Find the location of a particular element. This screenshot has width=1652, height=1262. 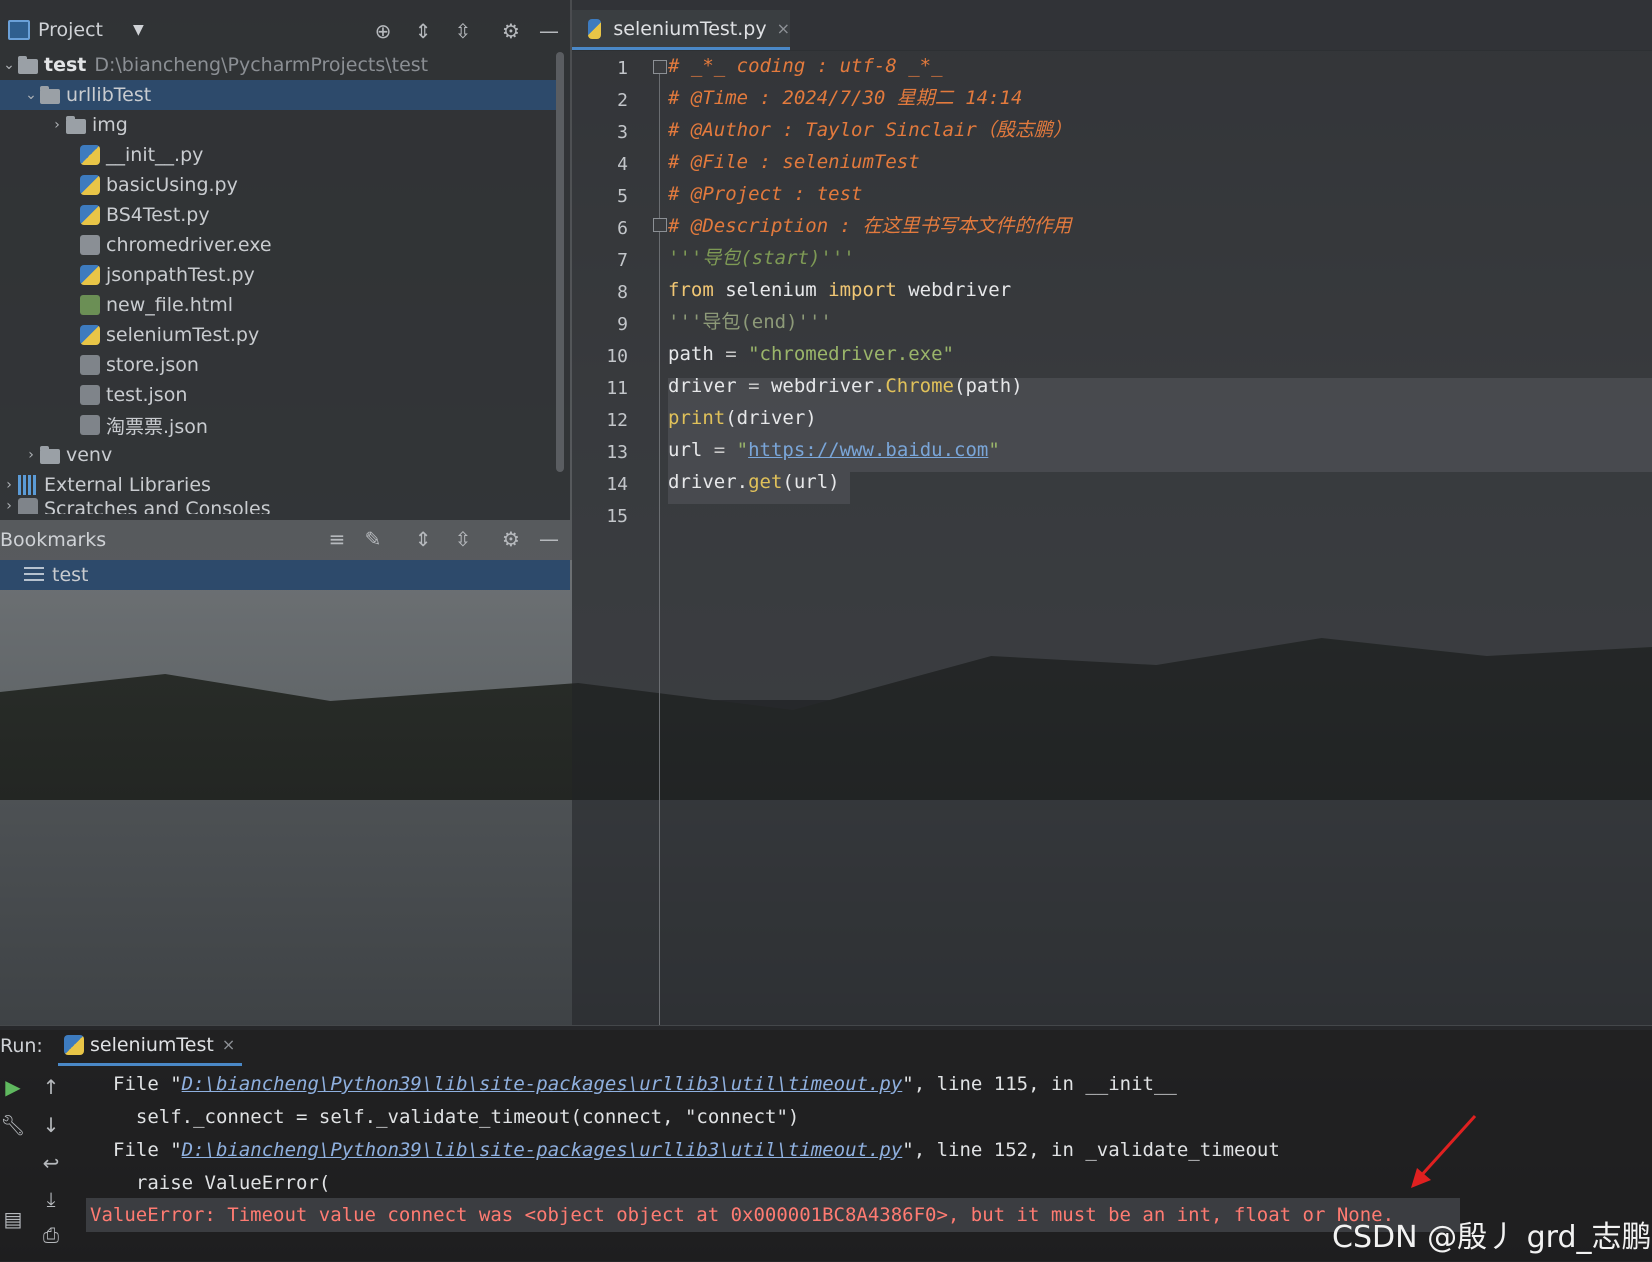

rerun-icon: ▶ is located at coordinates (13, 1087).